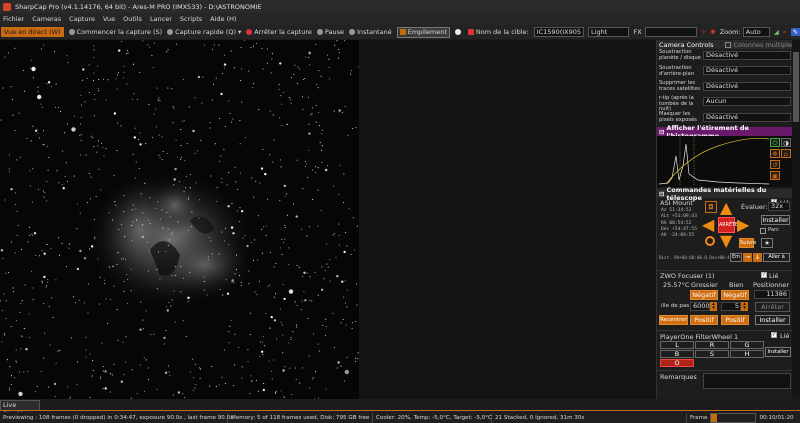 The width and height of the screenshot is (800, 423). What do you see at coordinates (46, 19) in the screenshot?
I see `menu-cameras: Cameras` at bounding box center [46, 19].